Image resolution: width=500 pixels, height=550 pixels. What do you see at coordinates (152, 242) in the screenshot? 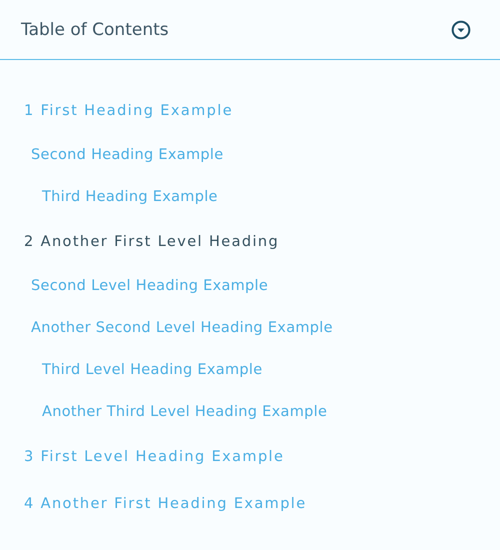
I see `toc-link: 2 Another First Level Heading` at bounding box center [152, 242].